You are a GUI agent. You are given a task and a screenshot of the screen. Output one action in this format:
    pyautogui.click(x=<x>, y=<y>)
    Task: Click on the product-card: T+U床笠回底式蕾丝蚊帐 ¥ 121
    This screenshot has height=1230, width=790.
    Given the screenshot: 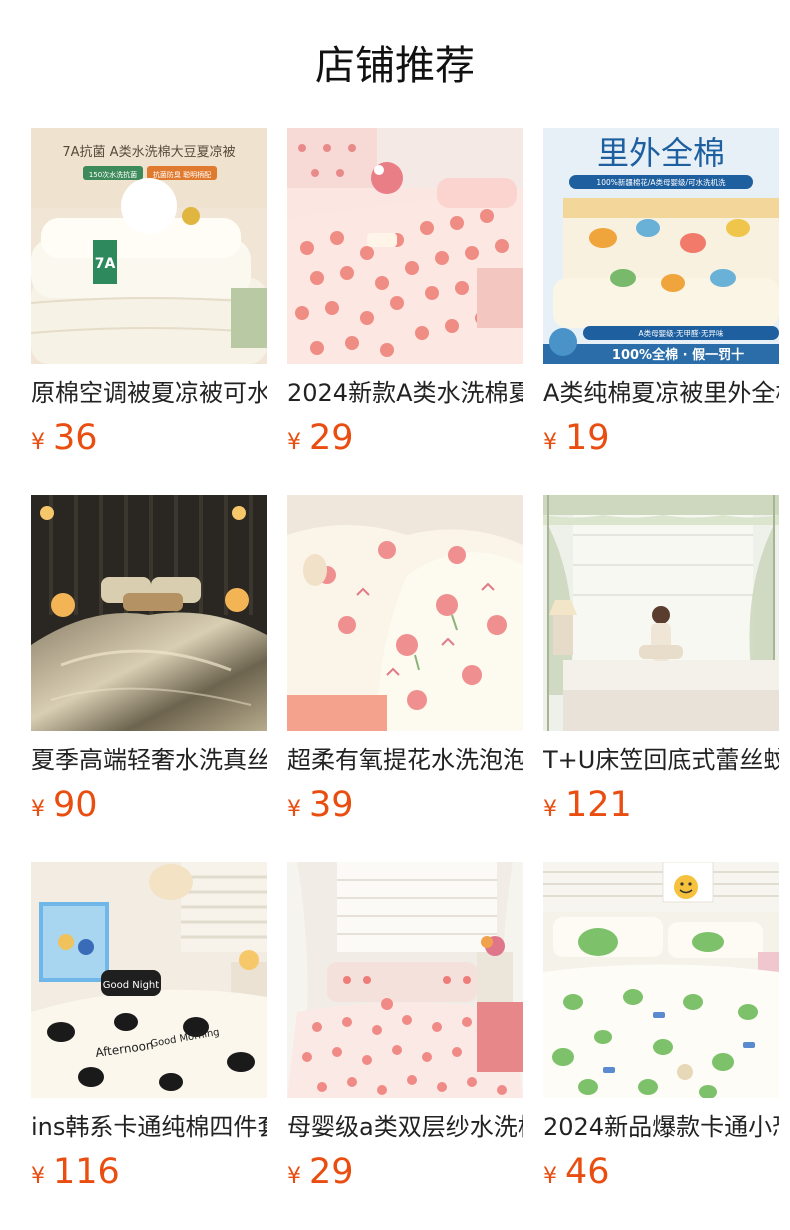 What is the action you would take?
    pyautogui.click(x=661, y=678)
    